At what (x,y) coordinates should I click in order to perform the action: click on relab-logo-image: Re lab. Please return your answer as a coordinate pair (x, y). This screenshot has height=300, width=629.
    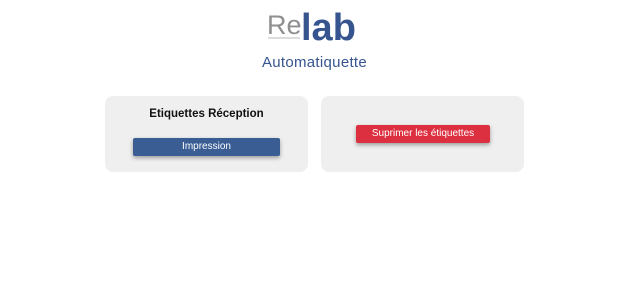
    Looking at the image, I should click on (311, 27).